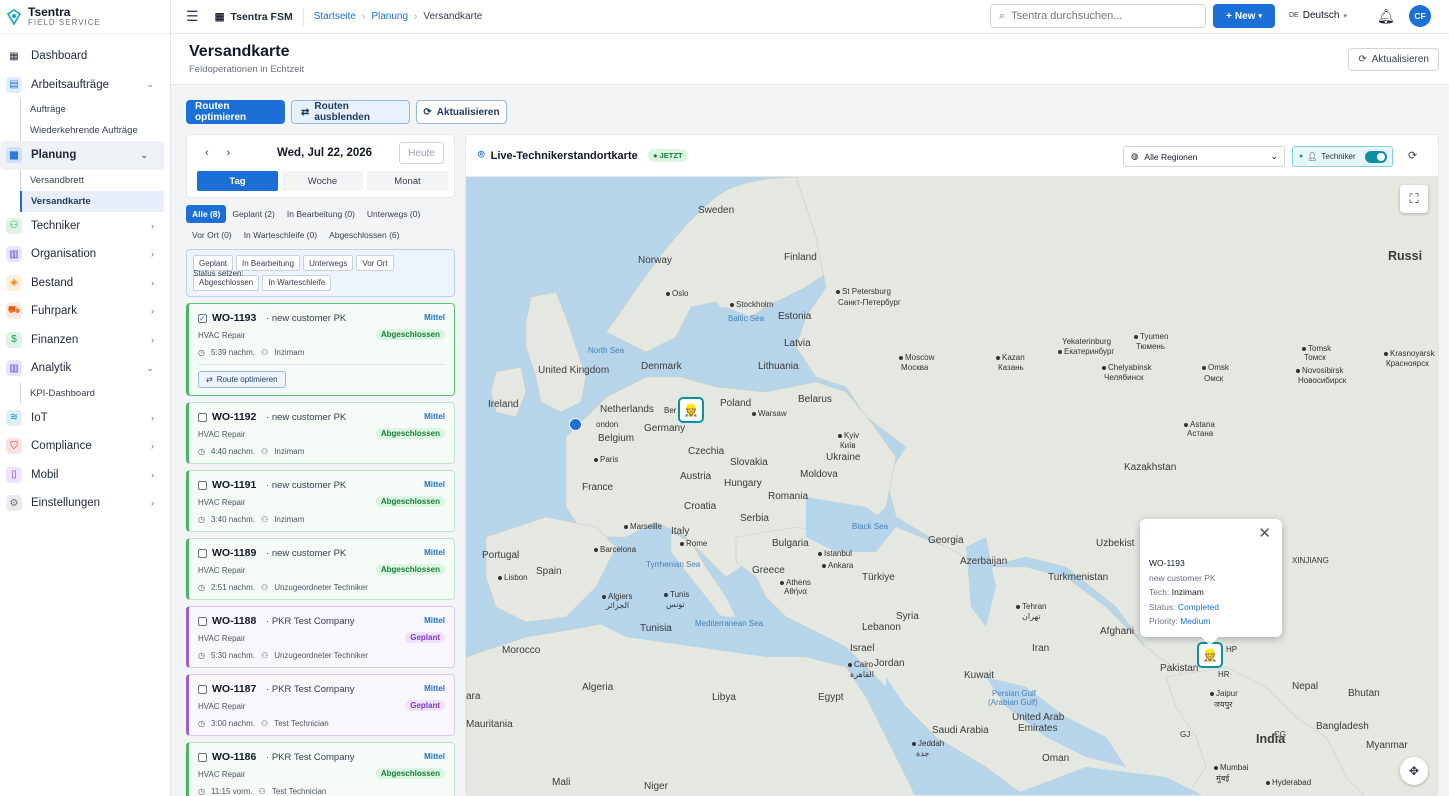 The image size is (1449, 796). Describe the element at coordinates (231, 791) in the screenshot. I see `scheduled-time: 11:15 vorm.` at that location.